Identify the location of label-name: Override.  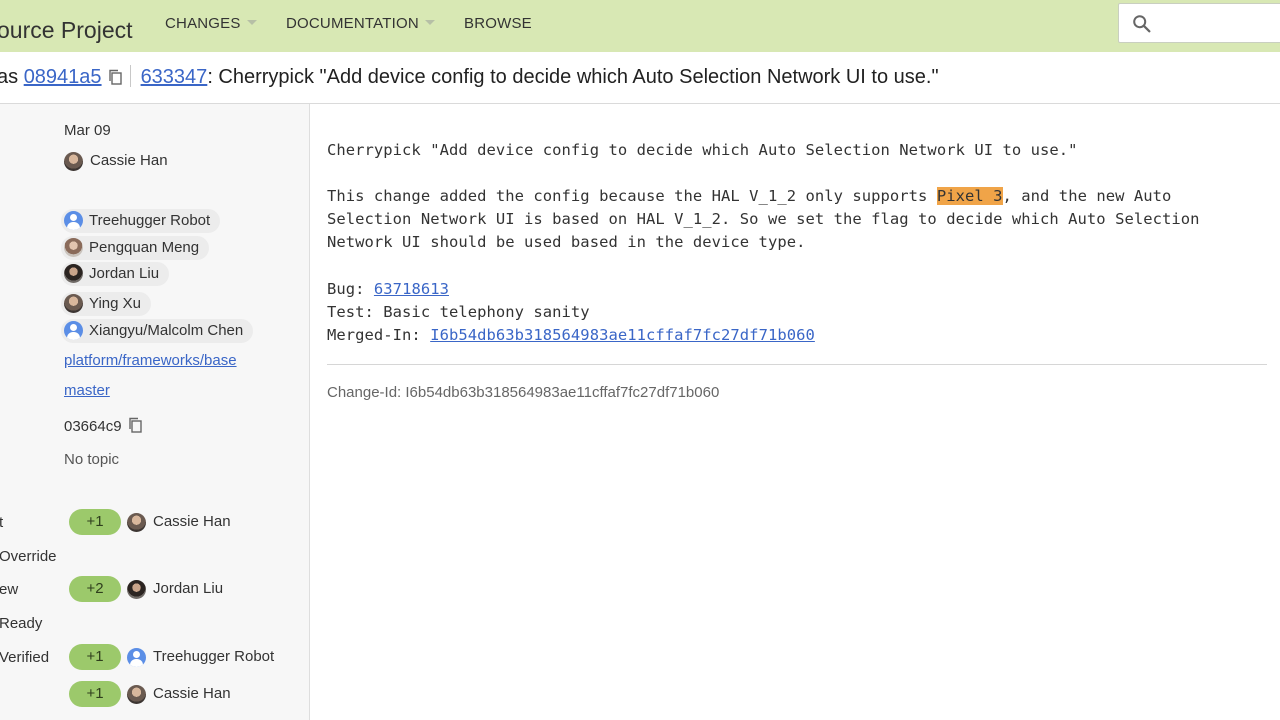
(28, 556).